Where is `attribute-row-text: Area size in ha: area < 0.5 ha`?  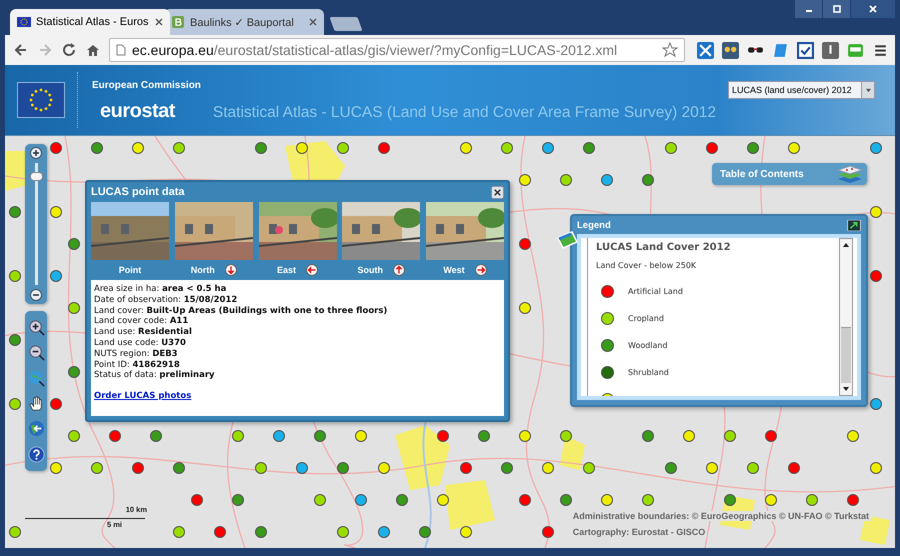
attribute-row-text: Area size in ha: area < 0.5 ha is located at coordinates (161, 289).